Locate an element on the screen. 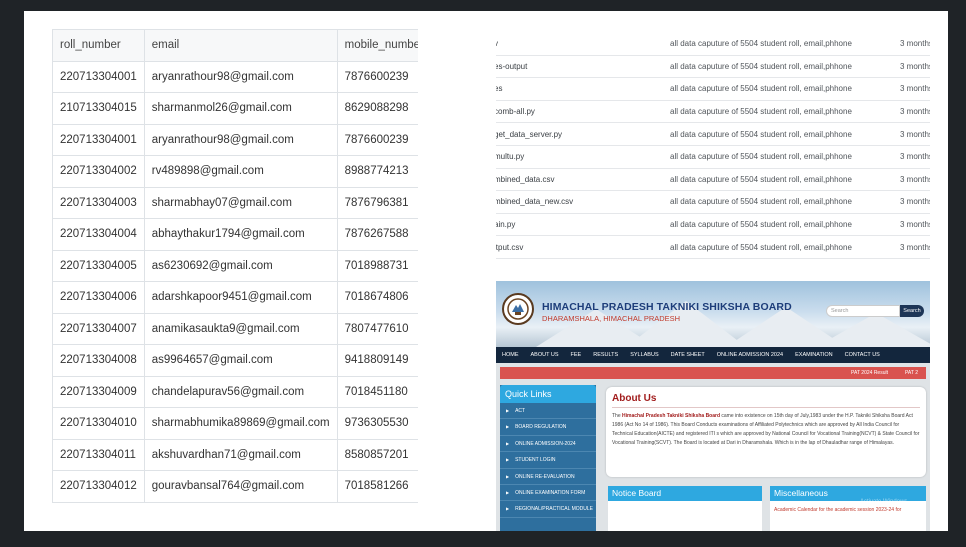  quick-link-item: STUDENT LOGIN is located at coordinates (548, 460).